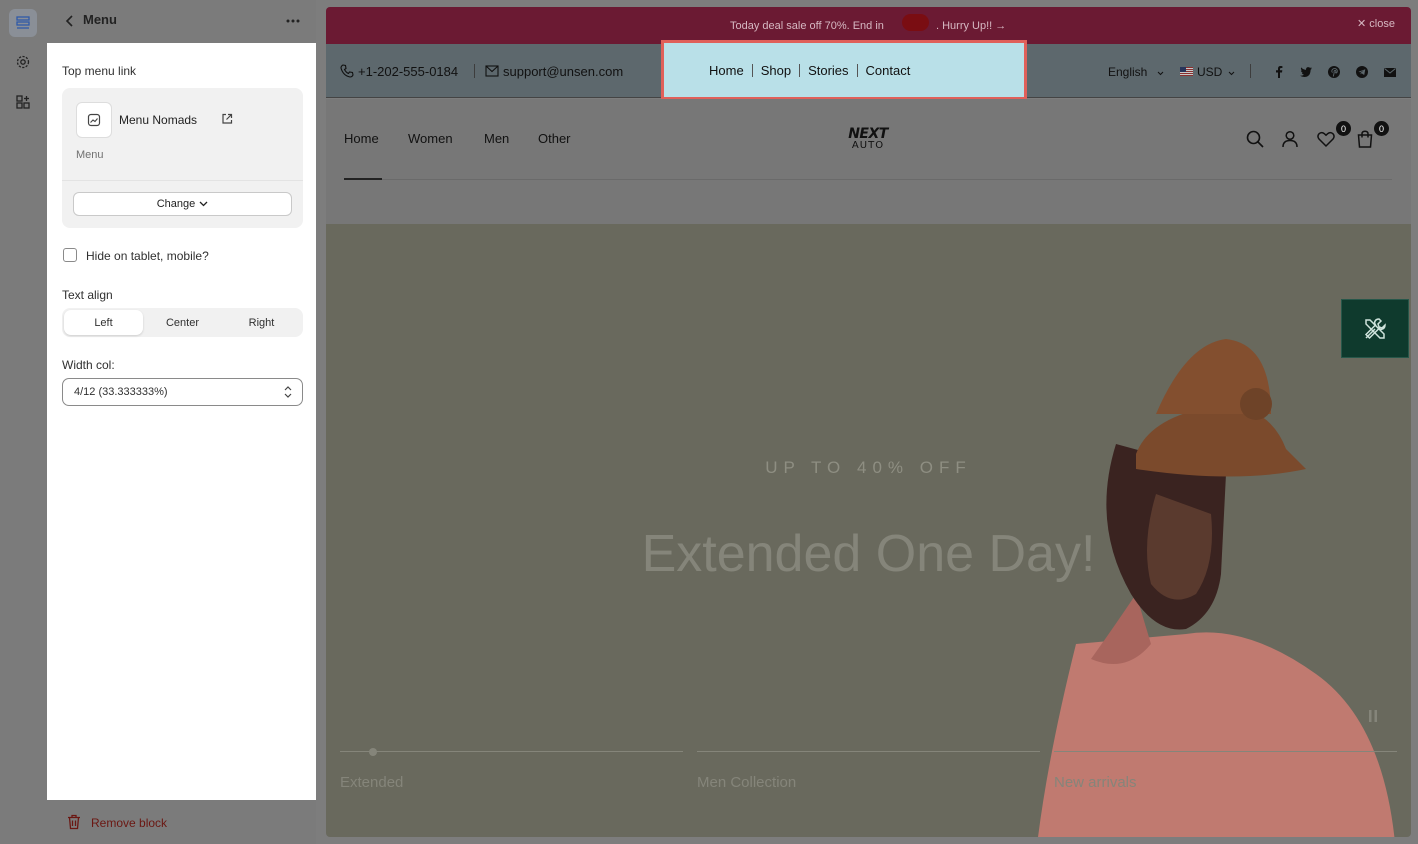 Image resolution: width=1418 pixels, height=844 pixels. Describe the element at coordinates (868, 467) in the screenshot. I see `hero-promo-text: UP TO 40% OFF` at that location.